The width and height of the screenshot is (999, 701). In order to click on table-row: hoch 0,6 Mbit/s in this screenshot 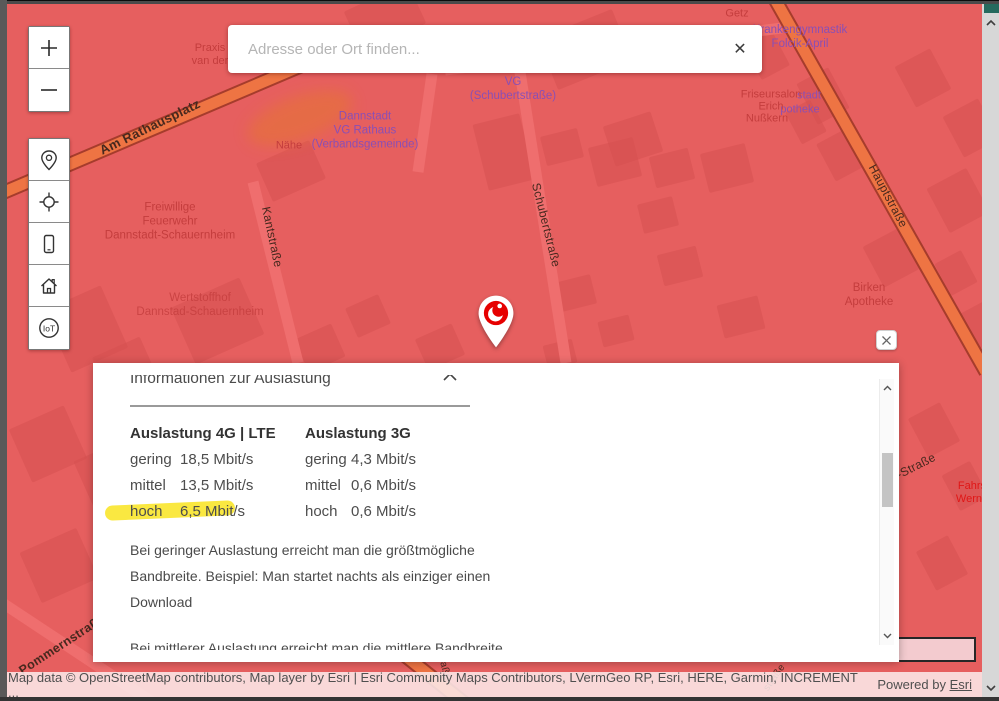, I will do `click(361, 511)`.